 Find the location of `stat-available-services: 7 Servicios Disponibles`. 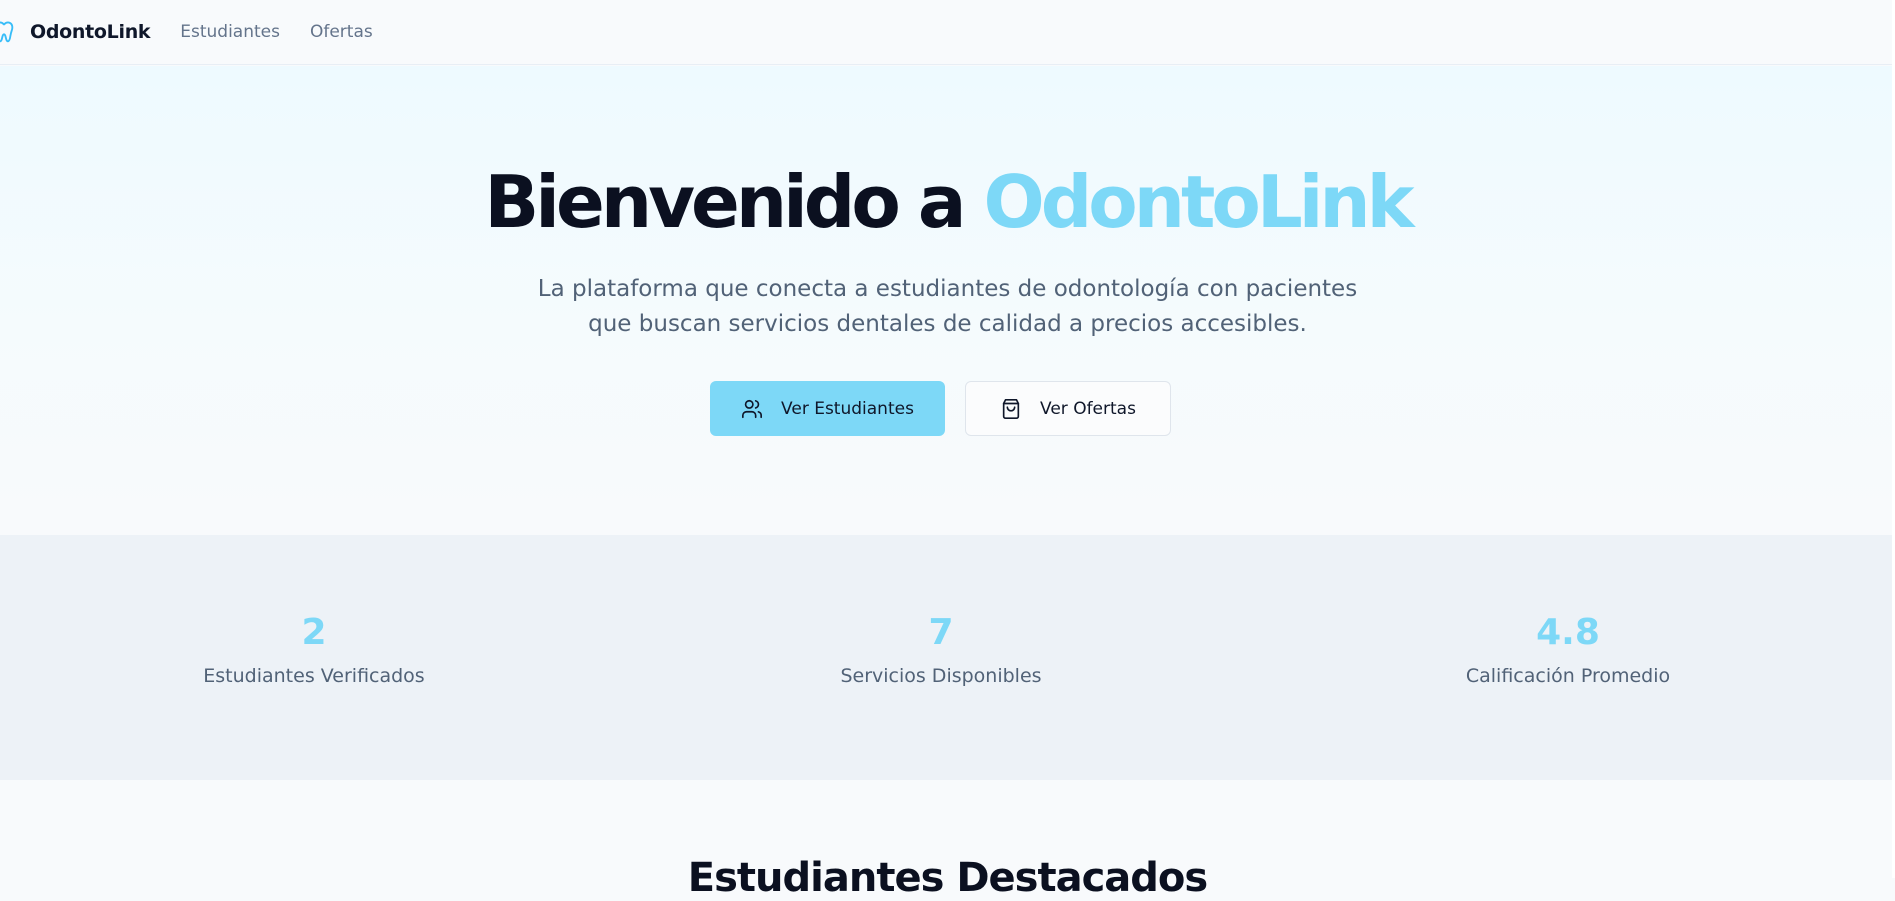

stat-available-services: 7 Servicios Disponibles is located at coordinates (941, 650).